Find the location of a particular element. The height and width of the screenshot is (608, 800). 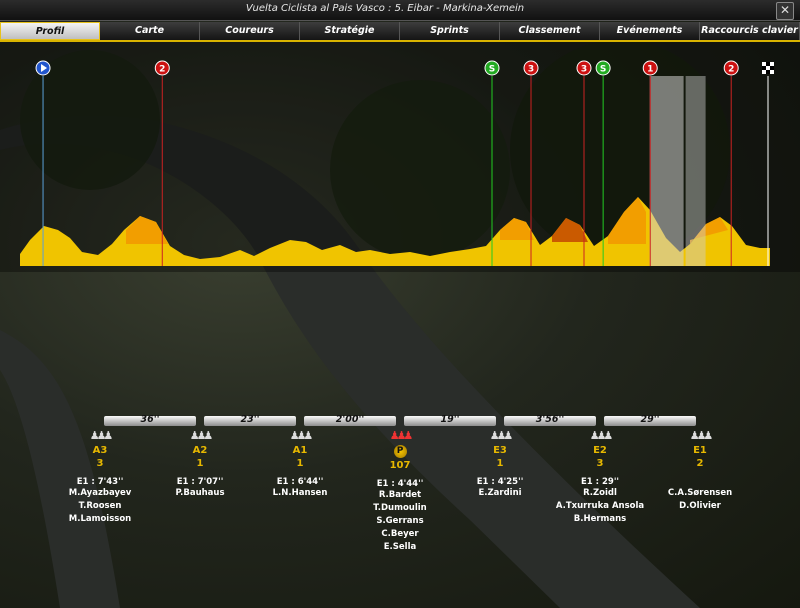

rider-name: R.Zoidl is located at coordinates (600, 493).